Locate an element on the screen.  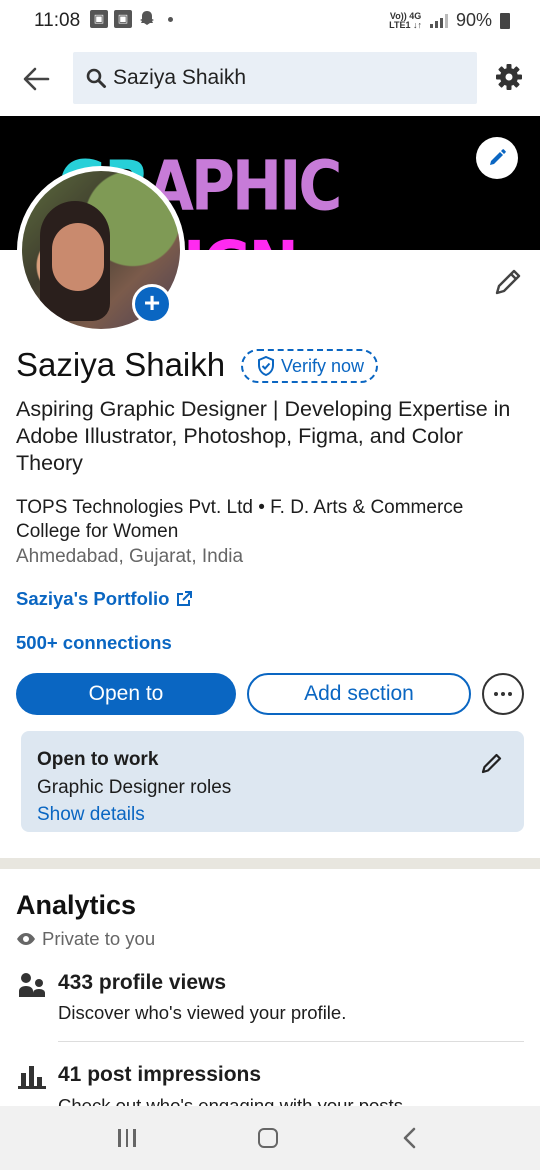
edit-banner-button is located at coordinates (497, 158).